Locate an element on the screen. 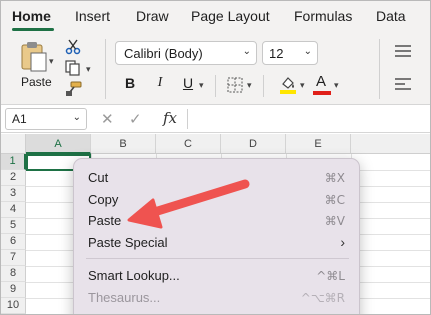 This screenshot has height=315, width=431. cancel-icon: ✕ is located at coordinates (107, 119).